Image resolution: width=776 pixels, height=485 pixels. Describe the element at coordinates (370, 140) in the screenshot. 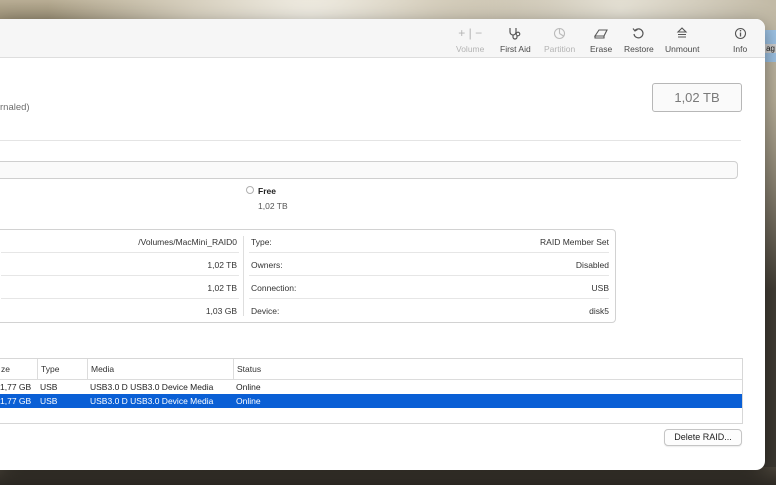

I see `section-divider` at that location.